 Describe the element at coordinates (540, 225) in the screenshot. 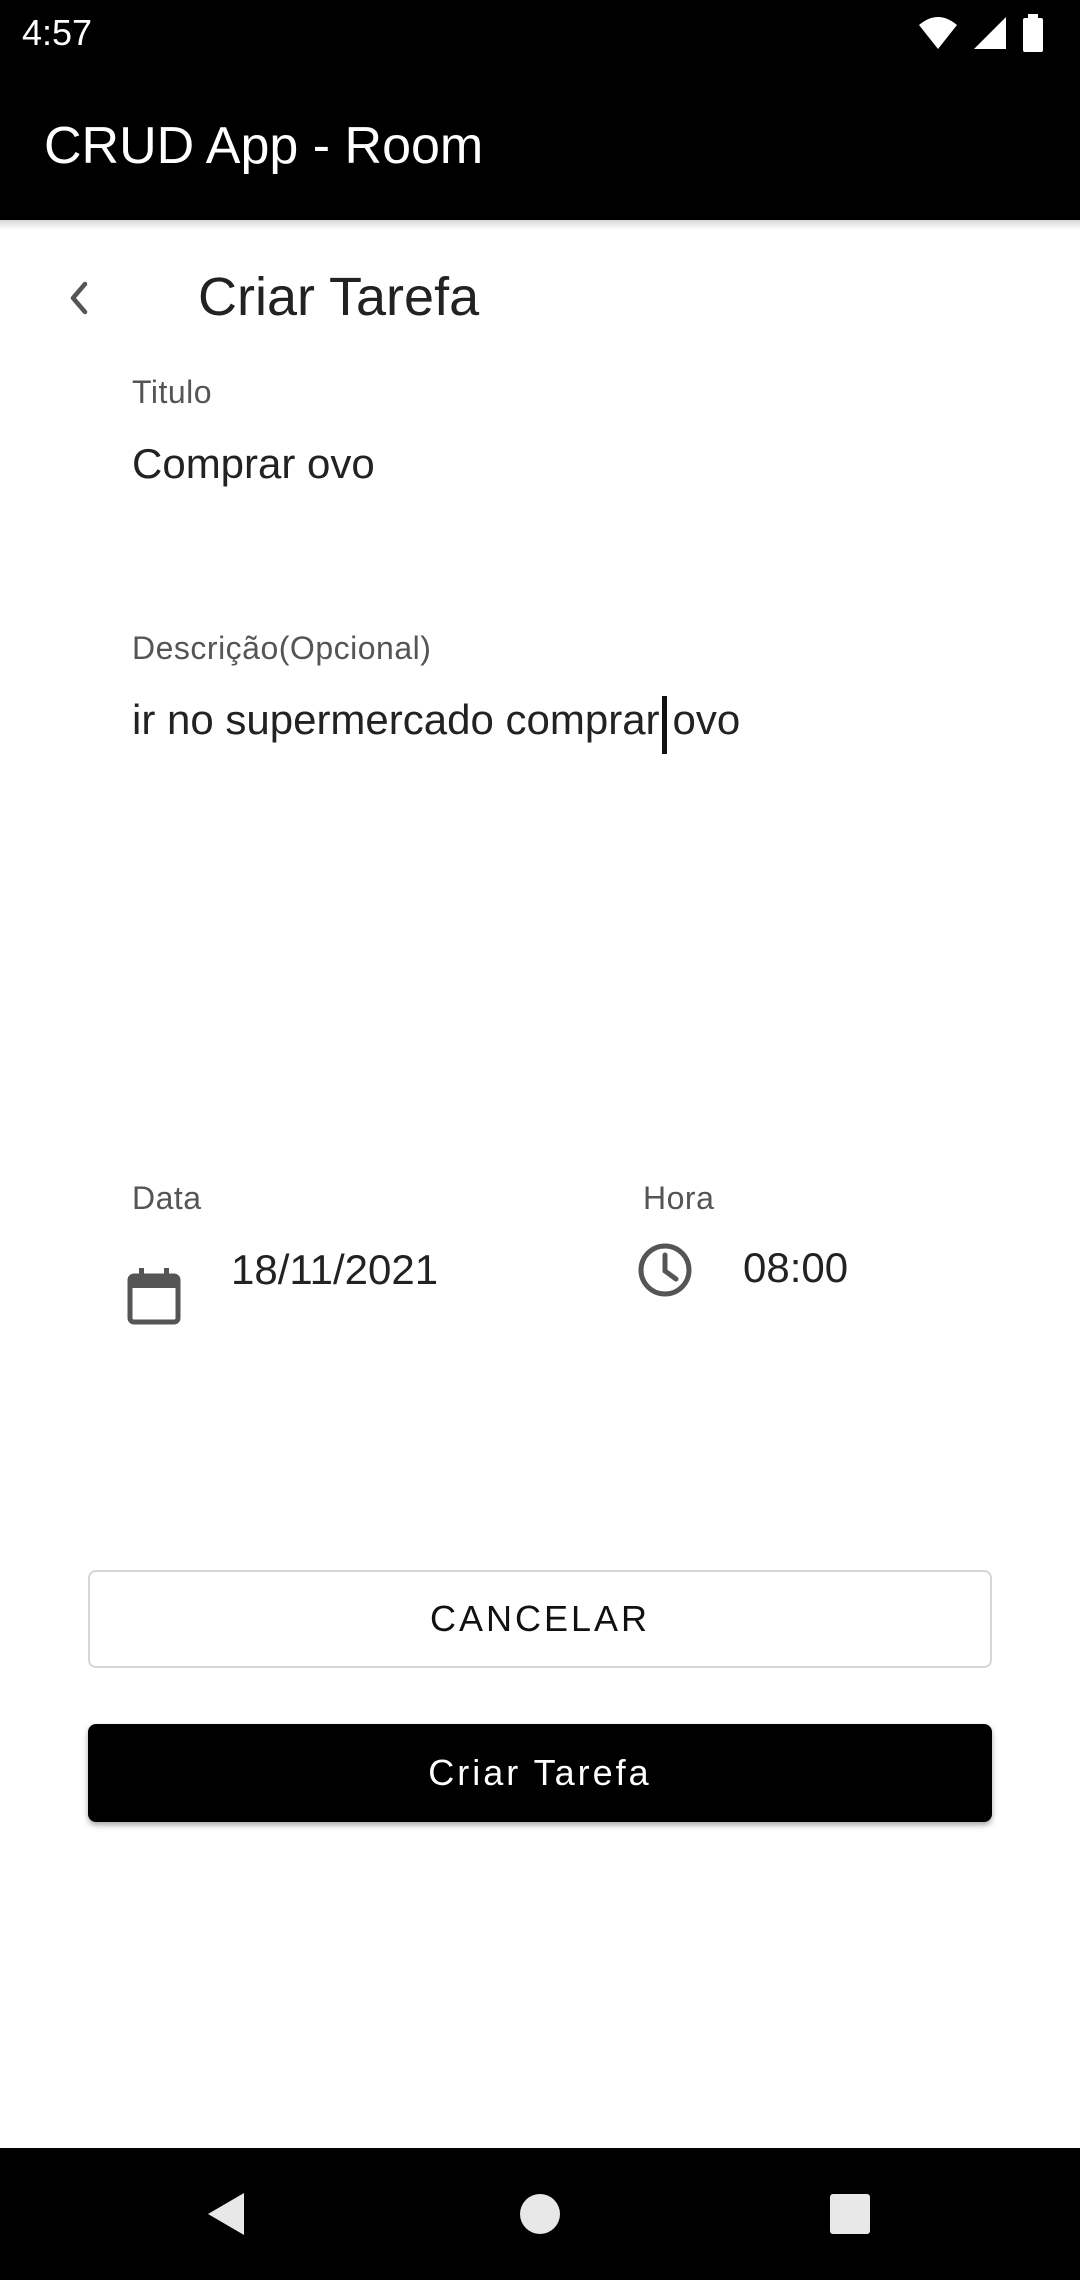

I see `app-bar-shadow` at that location.